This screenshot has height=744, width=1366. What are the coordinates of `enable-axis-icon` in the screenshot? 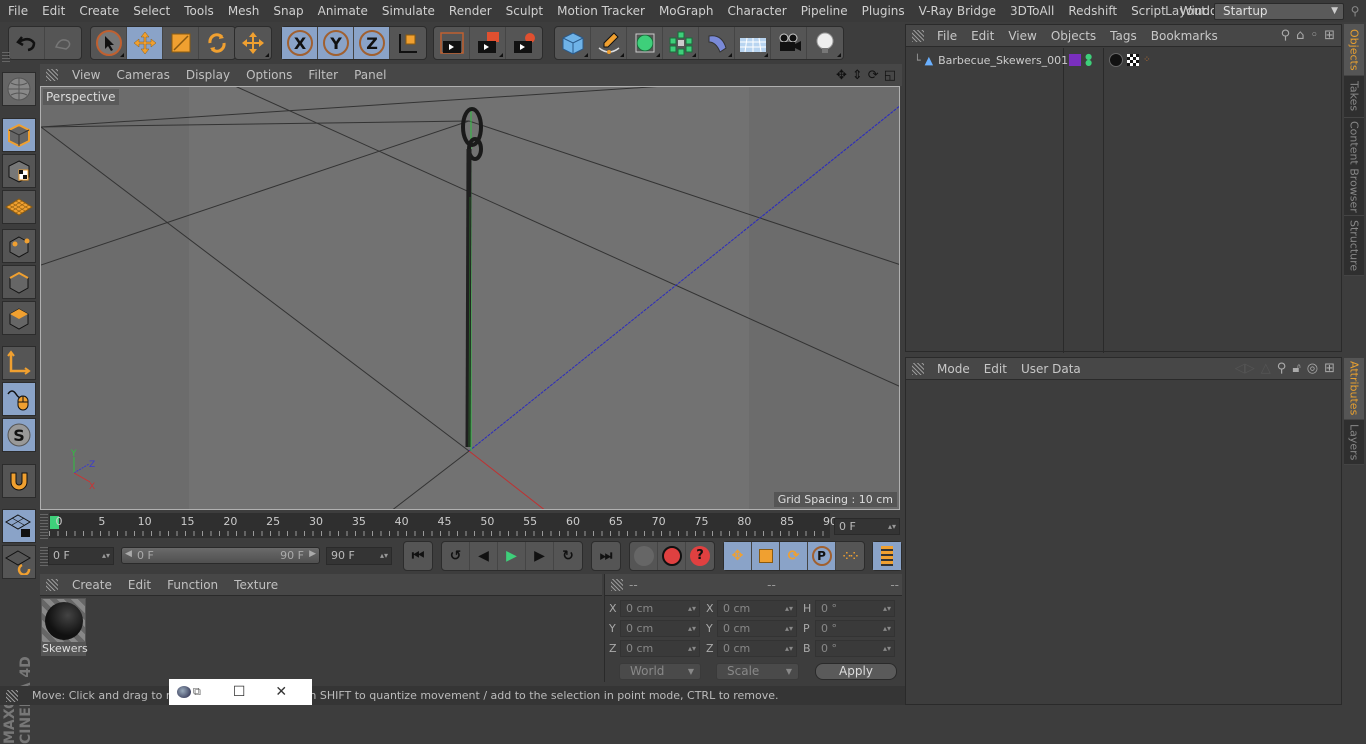 It's located at (19, 363).